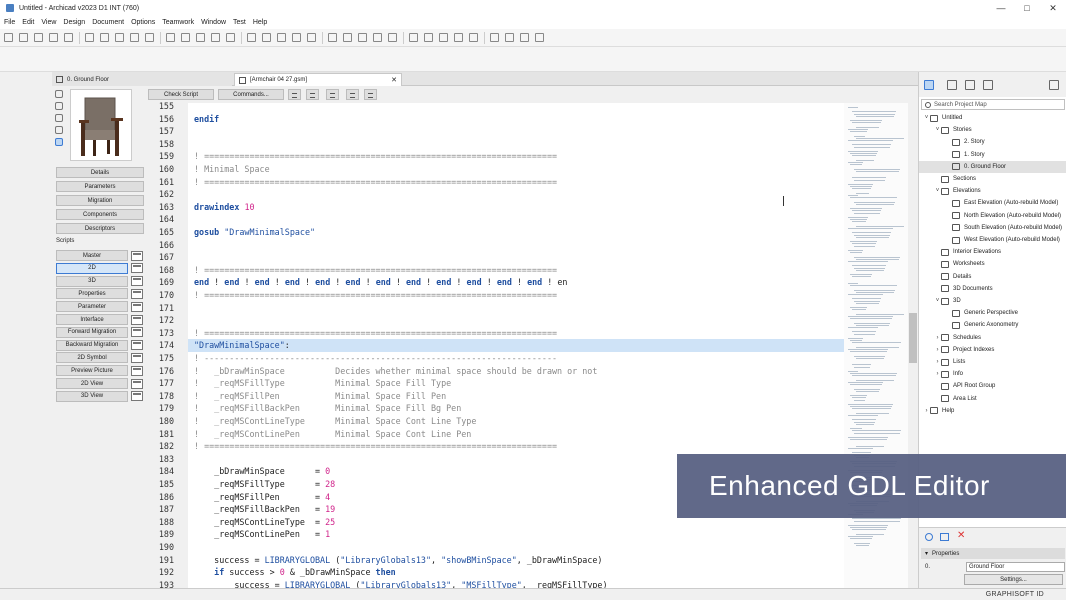 Image resolution: width=1066 pixels, height=600 pixels. Describe the element at coordinates (992, 411) in the screenshot. I see `project-map-item: › Help` at that location.